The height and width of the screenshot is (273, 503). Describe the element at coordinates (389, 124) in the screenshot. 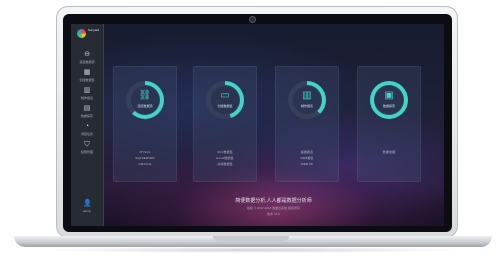

I see `card-data-explore: ▣ 数据探索 数据地图` at that location.